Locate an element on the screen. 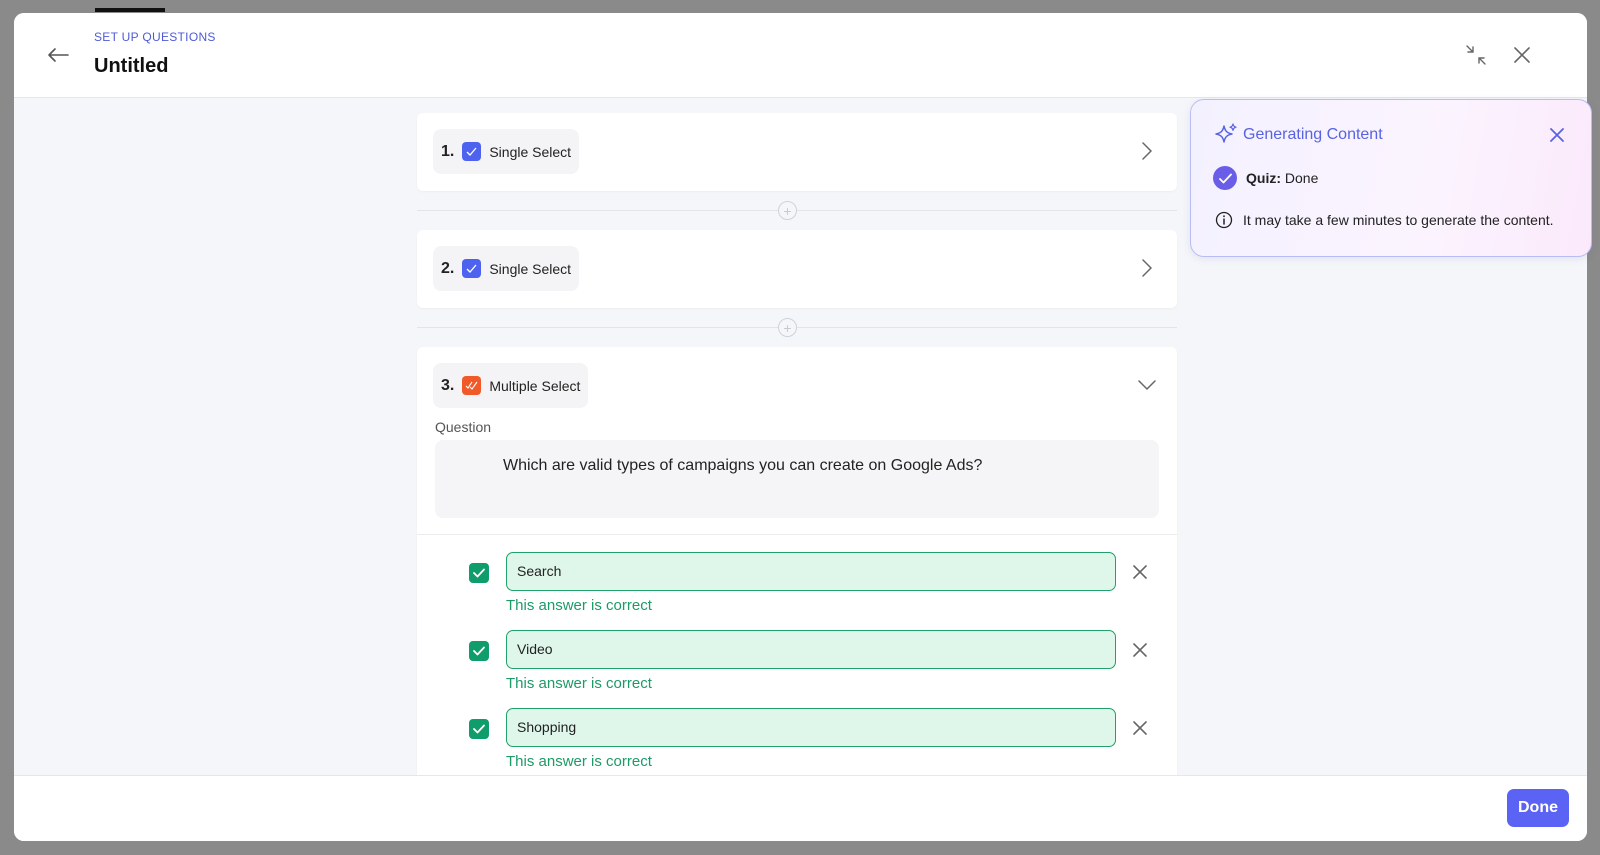 The height and width of the screenshot is (855, 1600). generation-status: Quiz: Done is located at coordinates (1282, 178).